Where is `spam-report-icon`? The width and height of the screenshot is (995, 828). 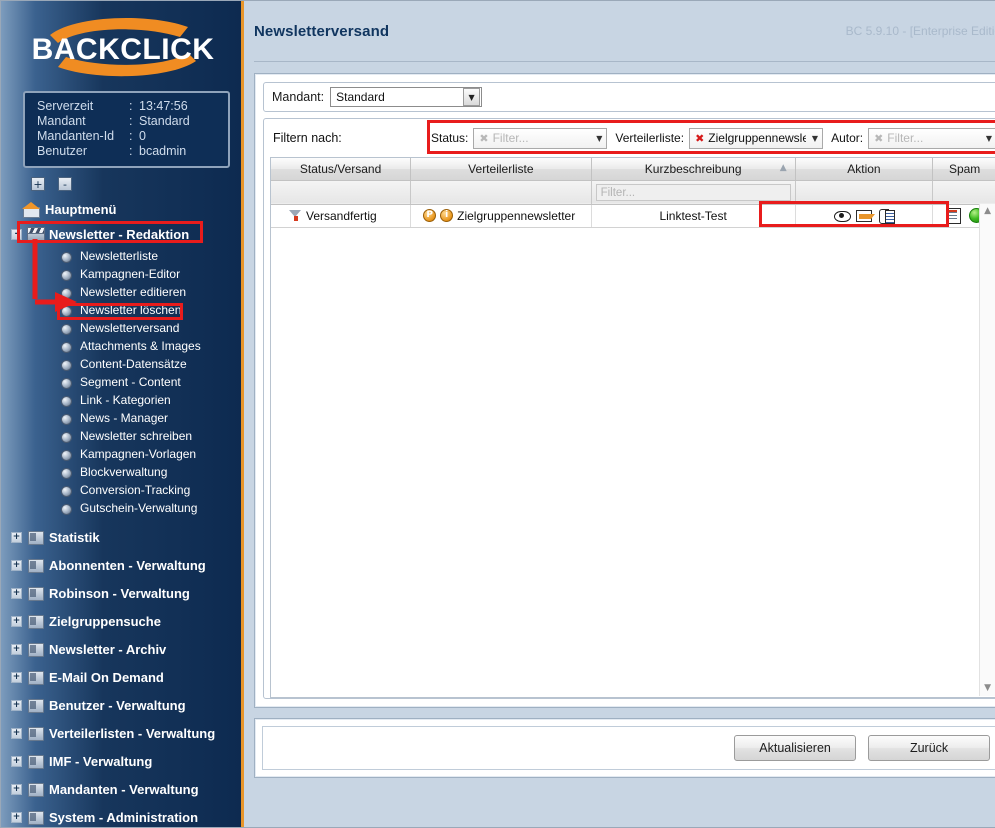 spam-report-icon is located at coordinates (954, 216).